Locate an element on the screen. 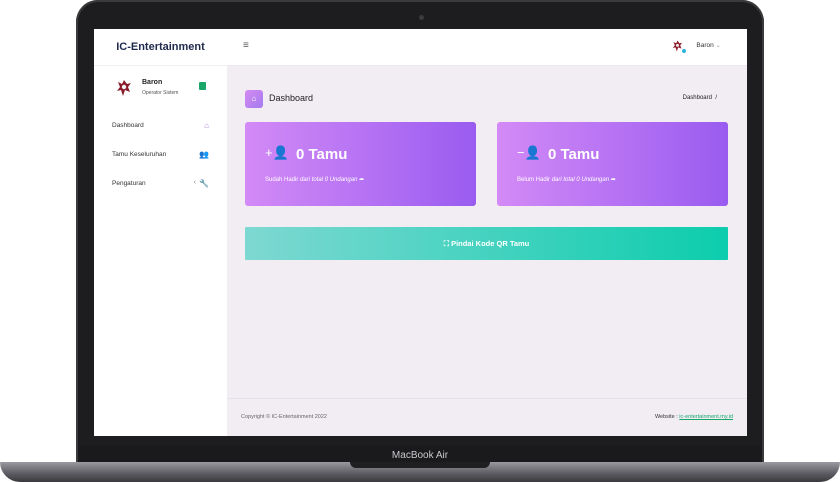 The height and width of the screenshot is (482, 840). sidebar-item-label: Dashboard is located at coordinates (128, 125).